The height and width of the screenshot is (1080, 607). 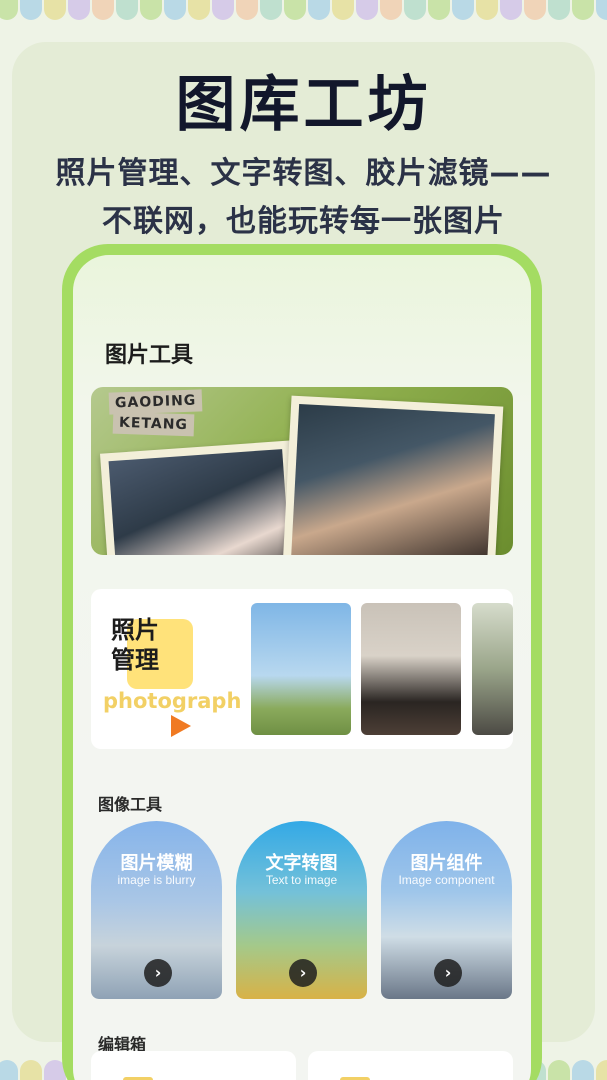 I want to click on tool-card-subtitle: Image component, so click(x=446, y=880).